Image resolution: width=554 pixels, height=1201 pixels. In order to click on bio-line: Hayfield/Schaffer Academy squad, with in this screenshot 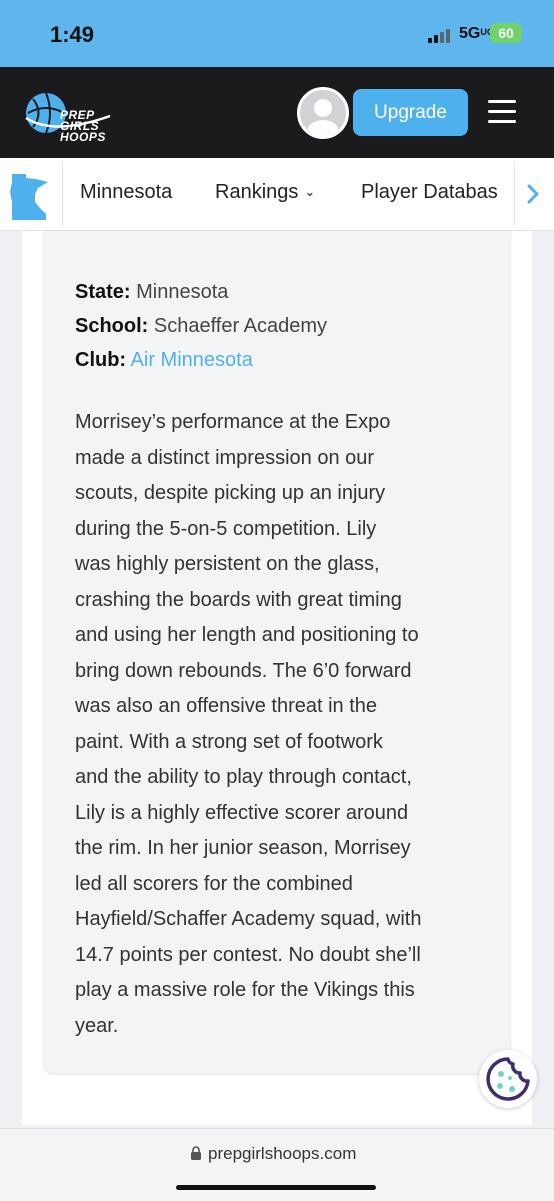, I will do `click(248, 919)`.